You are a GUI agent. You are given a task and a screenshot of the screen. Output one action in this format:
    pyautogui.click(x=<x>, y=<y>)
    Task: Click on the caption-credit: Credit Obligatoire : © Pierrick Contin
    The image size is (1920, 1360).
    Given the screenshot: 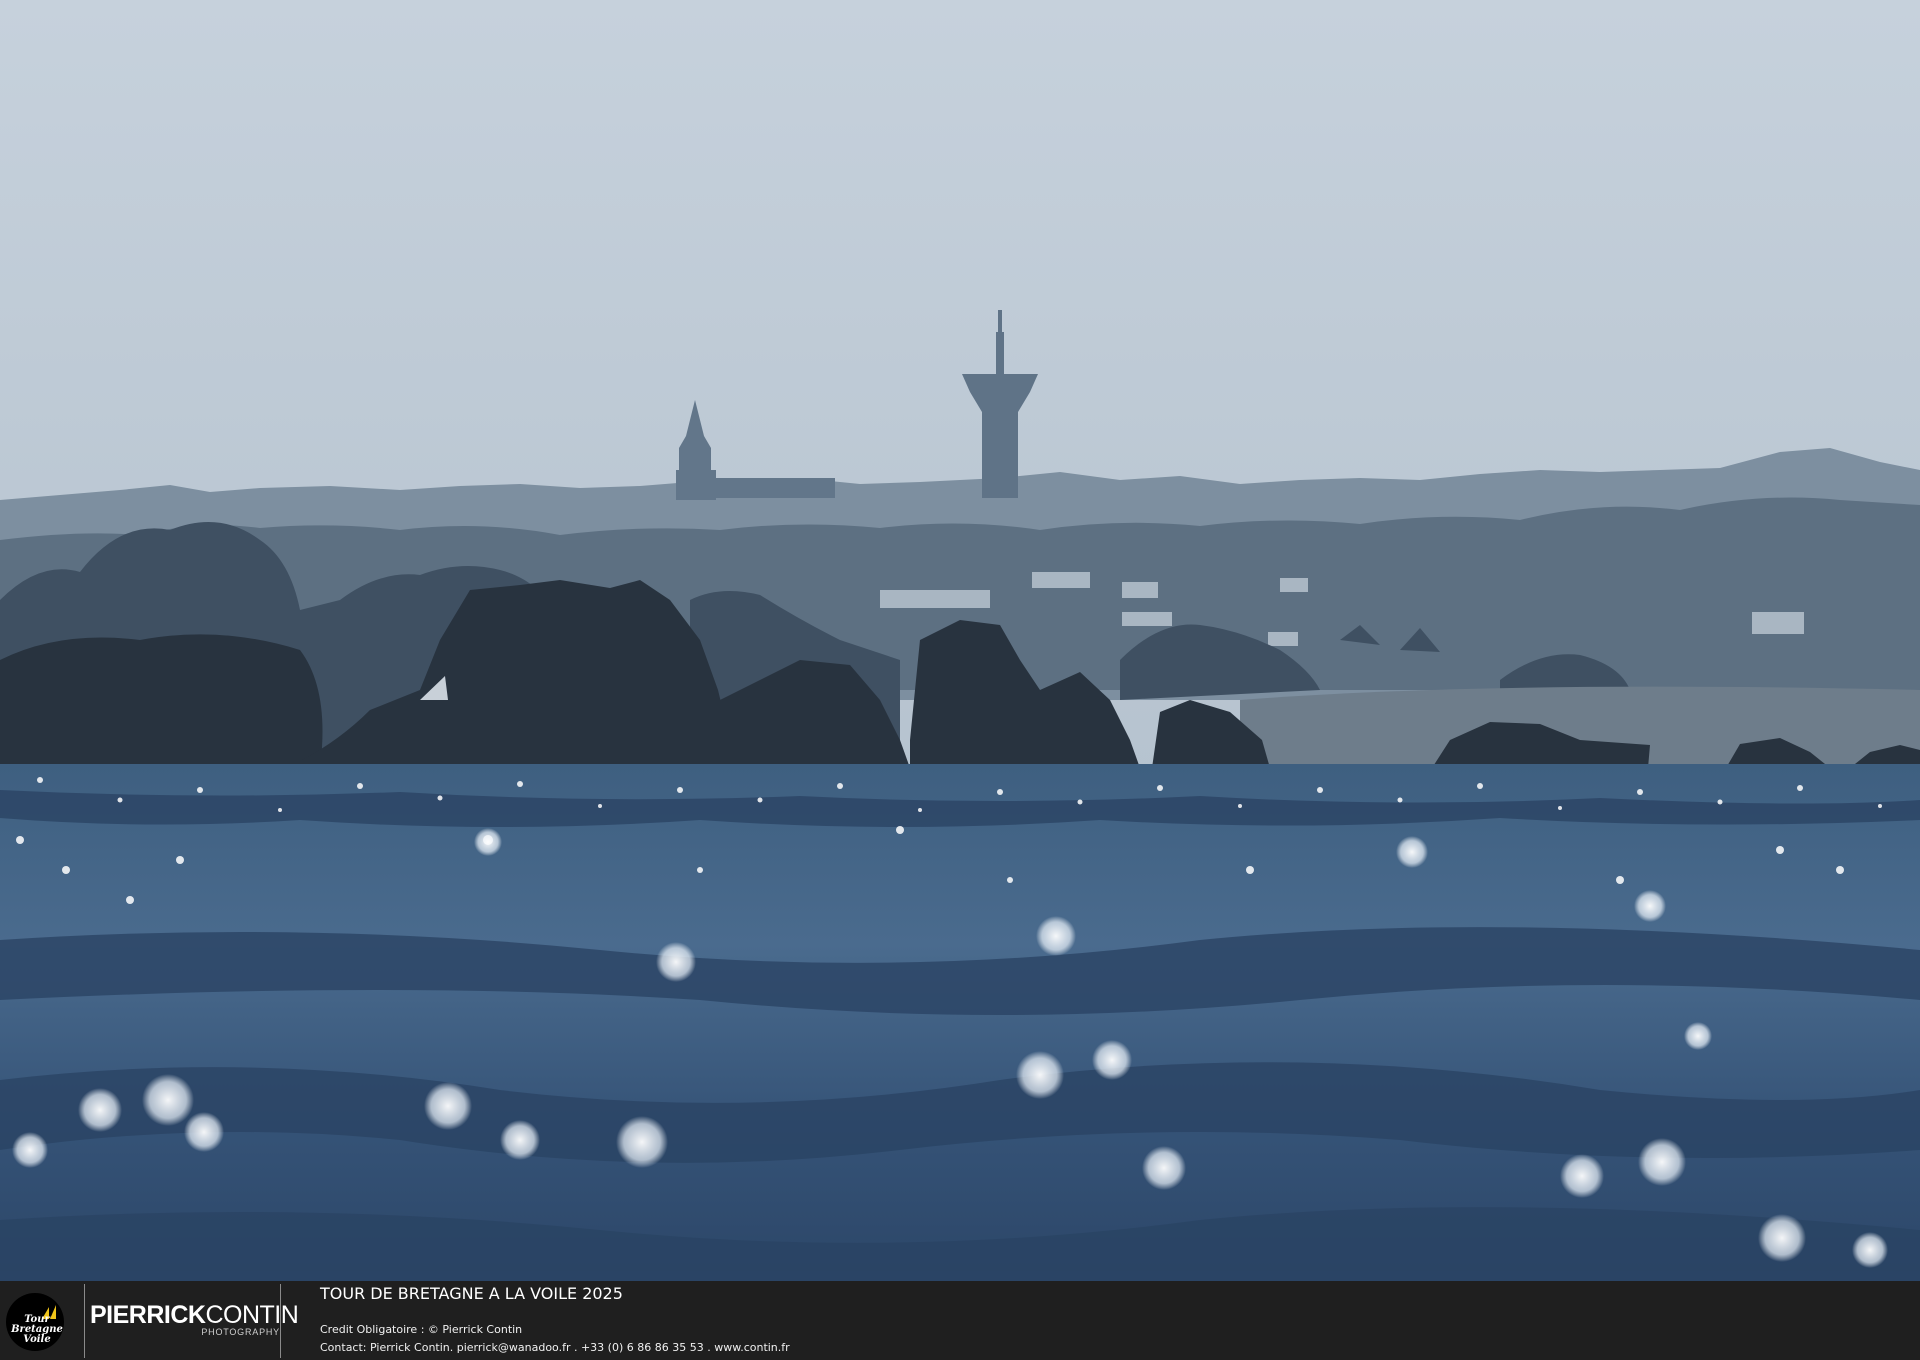 What is the action you would take?
    pyautogui.click(x=421, y=1329)
    